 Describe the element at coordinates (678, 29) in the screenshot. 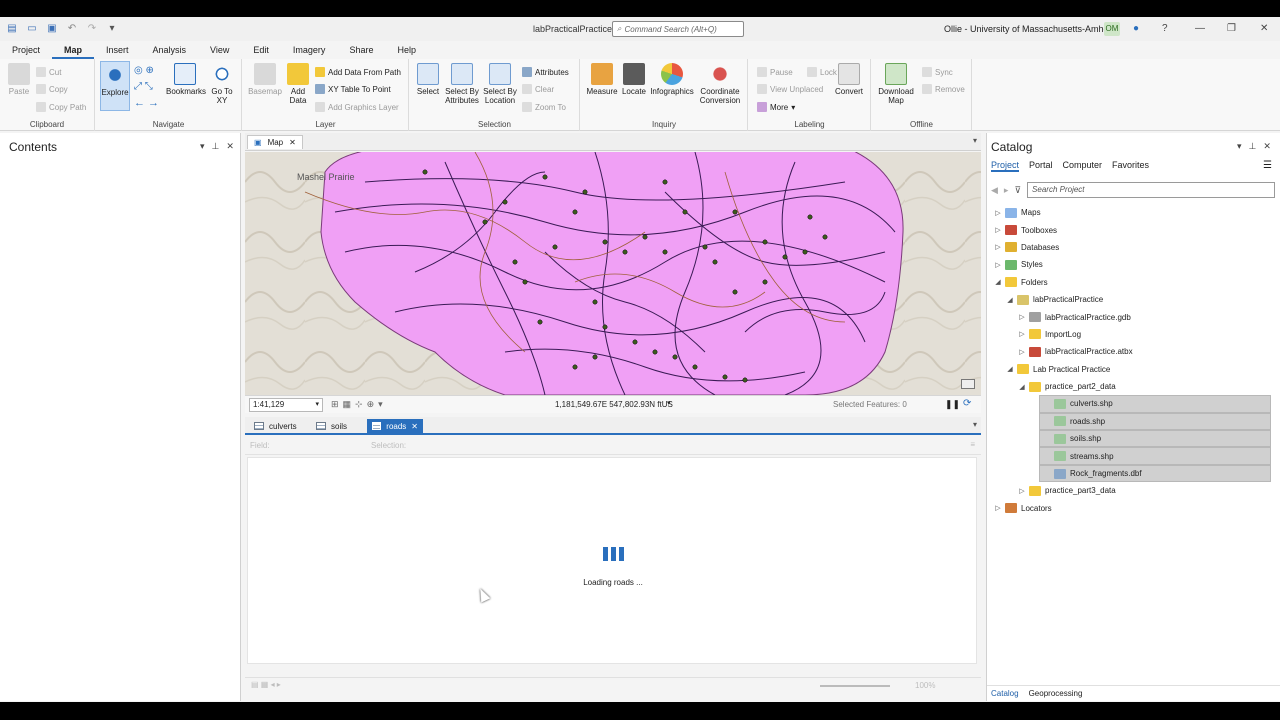

I see `command-search: ⌕ Command Search (Alt+Q)` at that location.